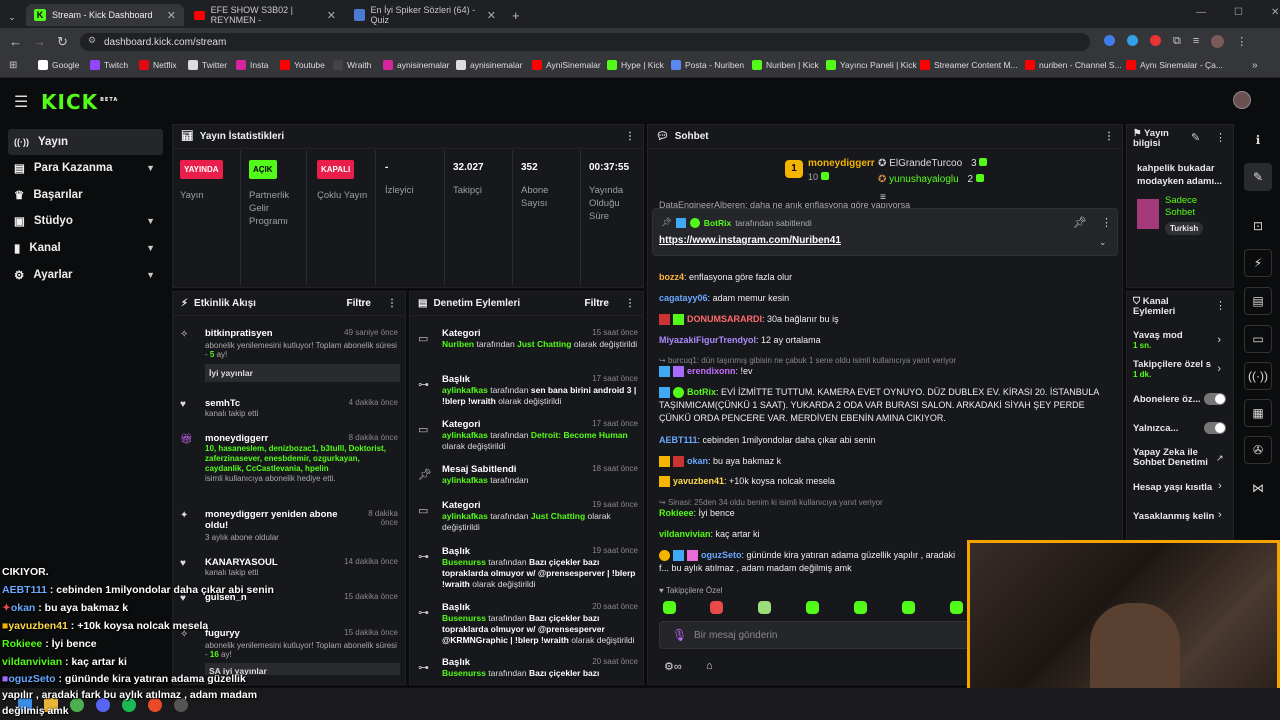 The width and height of the screenshot is (1280, 720). What do you see at coordinates (85, 195) in the screenshot?
I see `sidebar-item-basarilar: ♛ Başarılar` at bounding box center [85, 195].